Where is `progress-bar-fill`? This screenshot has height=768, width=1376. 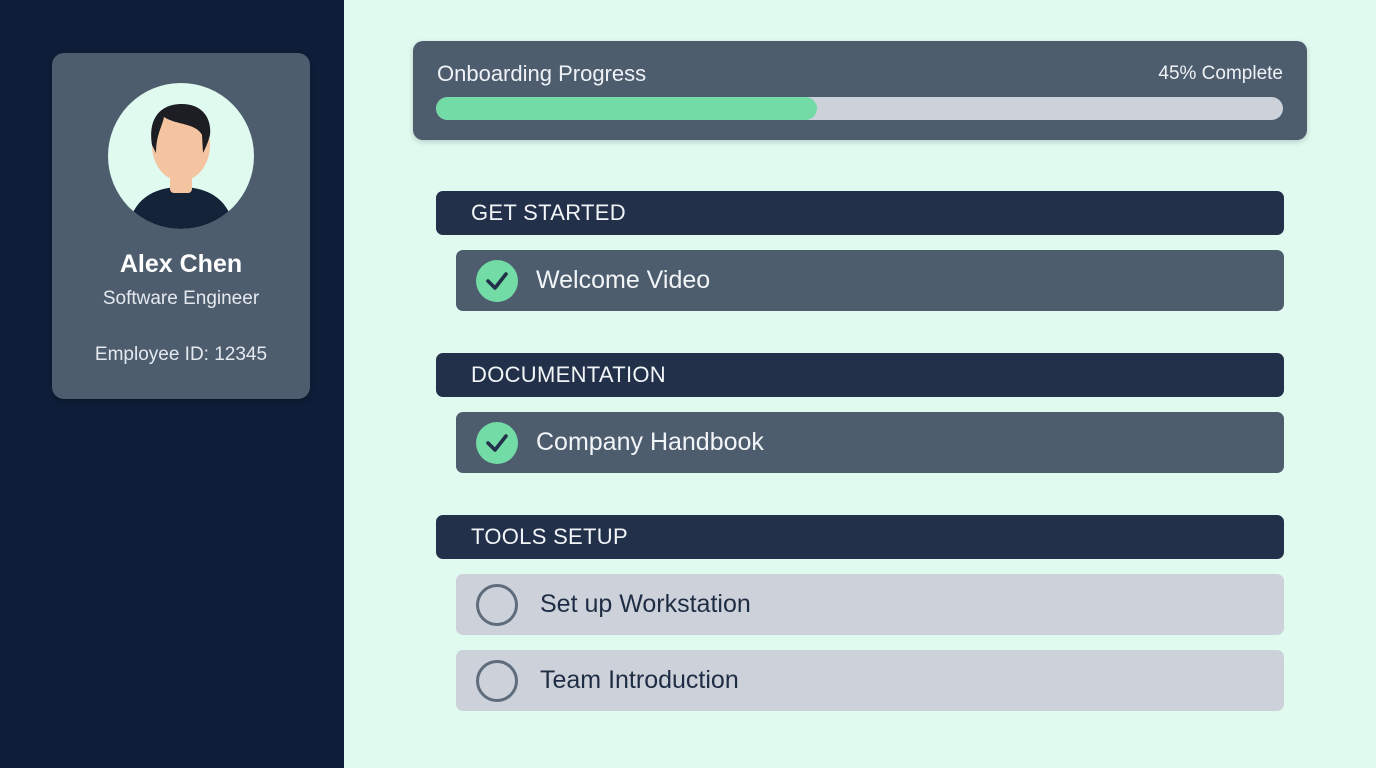
progress-bar-fill is located at coordinates (627, 108).